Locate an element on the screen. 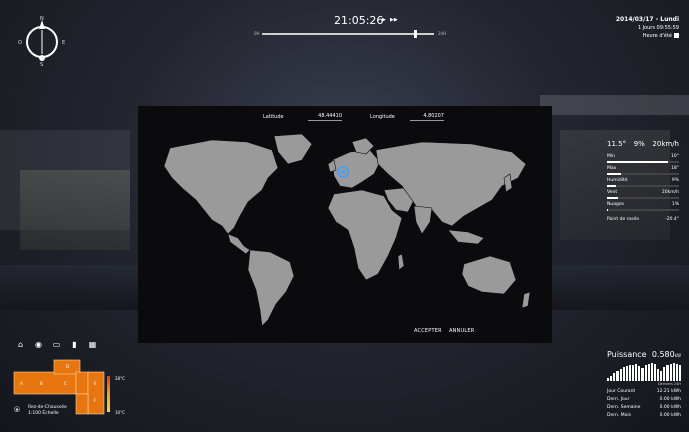 The image size is (689, 432). power-stat-row: Dern. Semaine 0.00 kWh is located at coordinates (644, 407).